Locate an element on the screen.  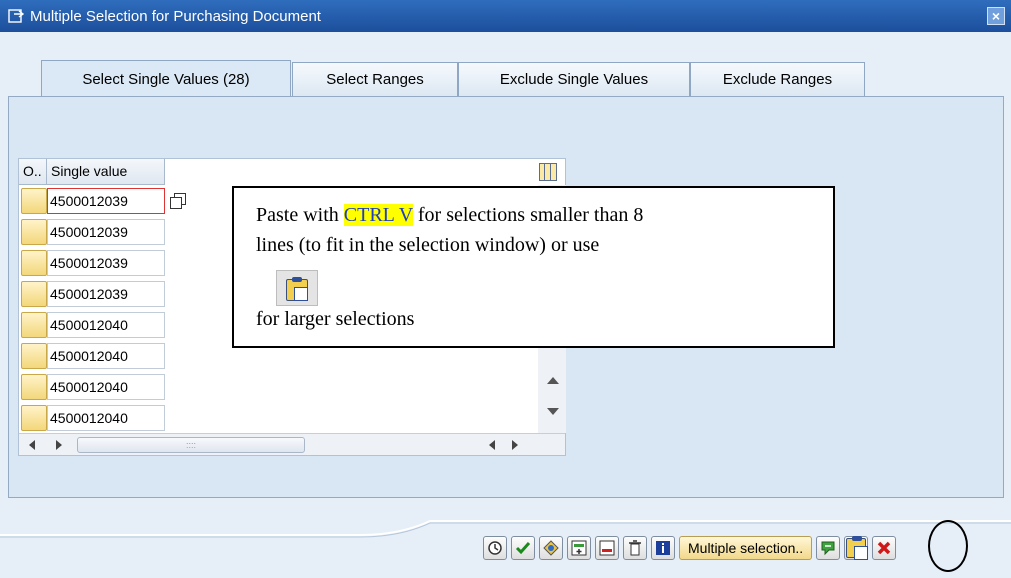
delete-line-icon is located at coordinates (607, 548).